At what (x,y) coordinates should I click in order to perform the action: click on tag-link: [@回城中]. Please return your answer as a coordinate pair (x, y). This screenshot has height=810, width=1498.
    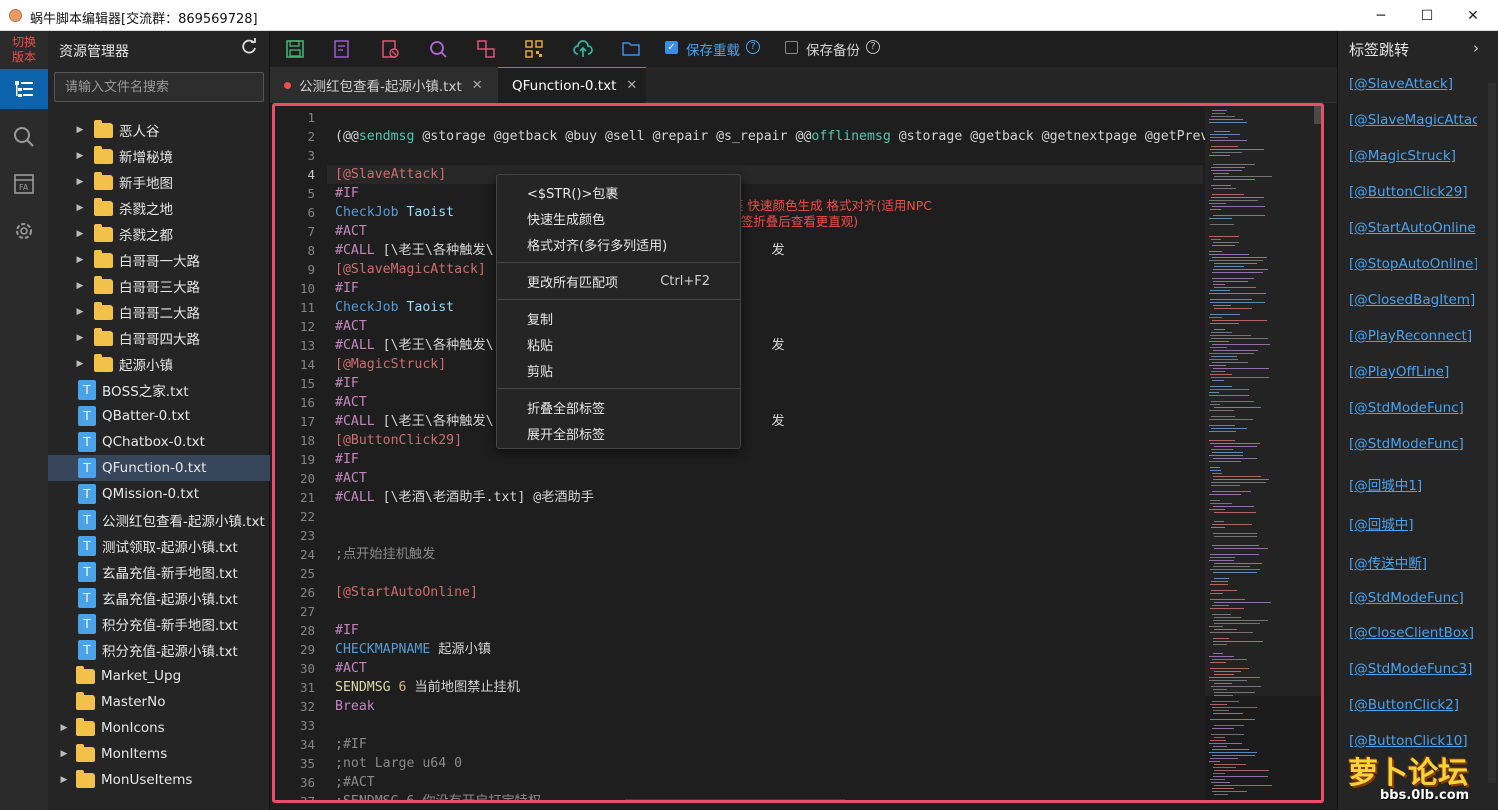
    Looking at the image, I should click on (1413, 523).